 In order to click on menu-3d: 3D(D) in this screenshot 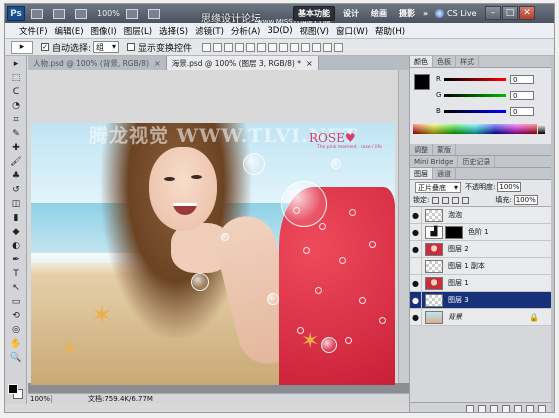, I will do `click(279, 31)`.